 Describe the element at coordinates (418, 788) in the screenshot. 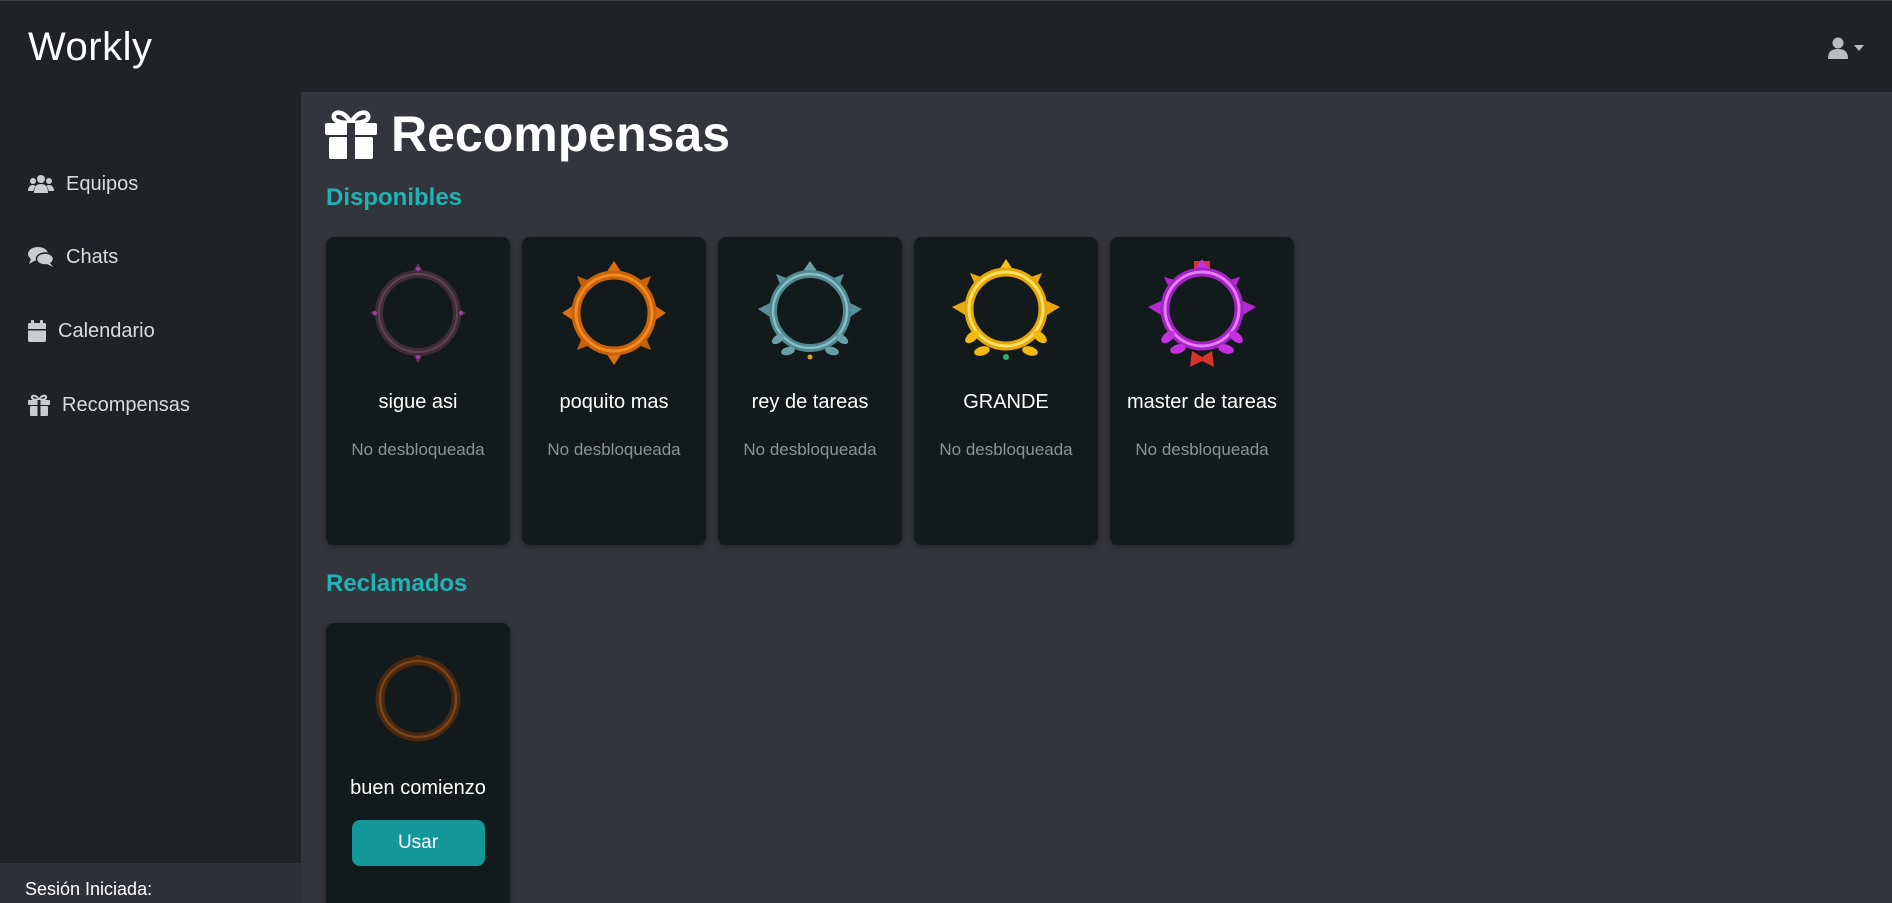

I see `reward-name: buen comienzo` at that location.